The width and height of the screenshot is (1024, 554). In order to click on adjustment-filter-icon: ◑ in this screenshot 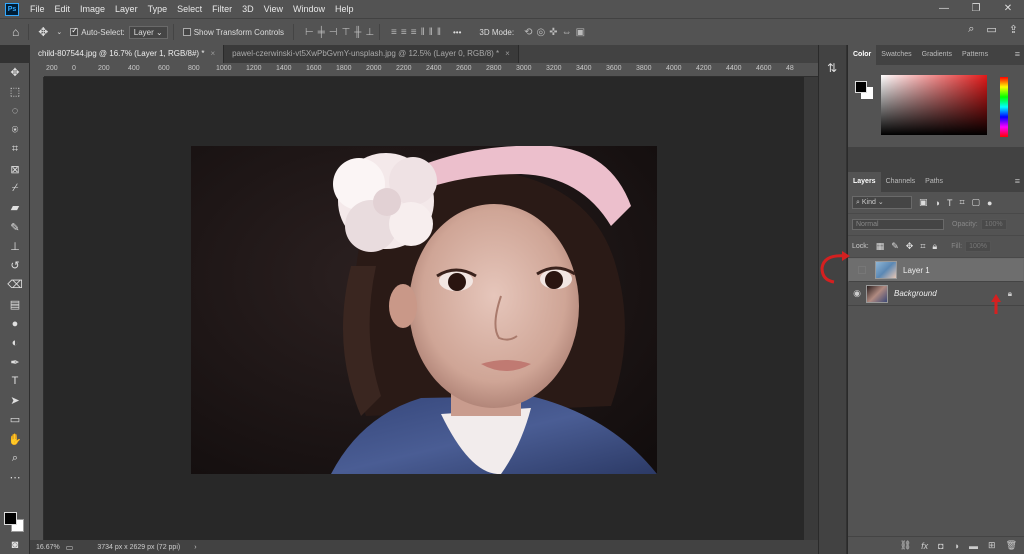, I will do `click(937, 203)`.